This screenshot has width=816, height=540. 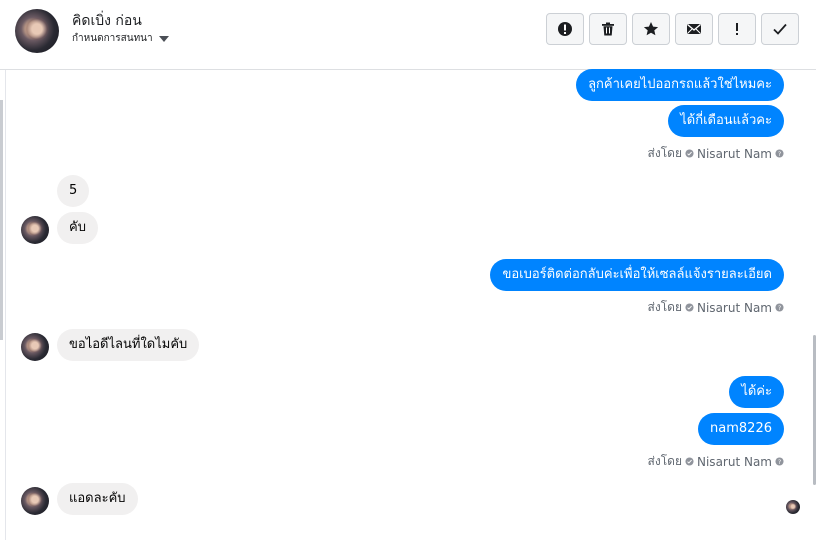 I want to click on contact-name: คิดเบิ่ง ก่อน, so click(x=107, y=21).